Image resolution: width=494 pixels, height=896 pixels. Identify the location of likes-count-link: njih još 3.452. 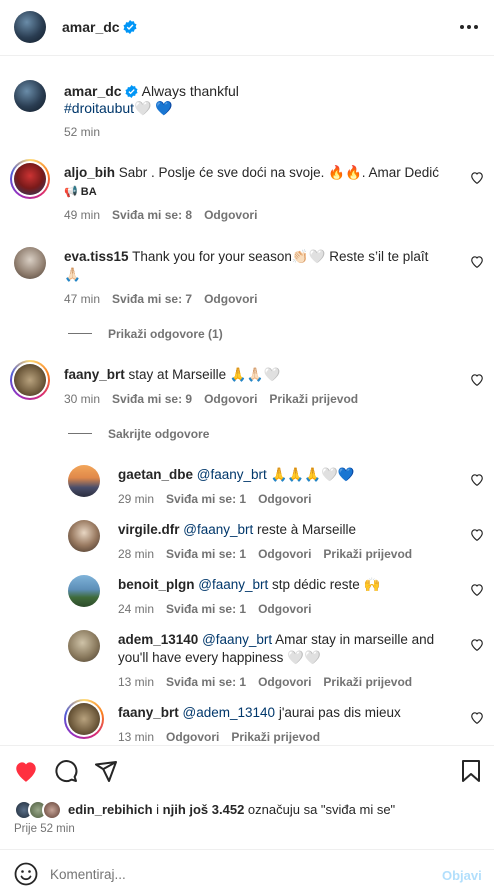
(204, 809).